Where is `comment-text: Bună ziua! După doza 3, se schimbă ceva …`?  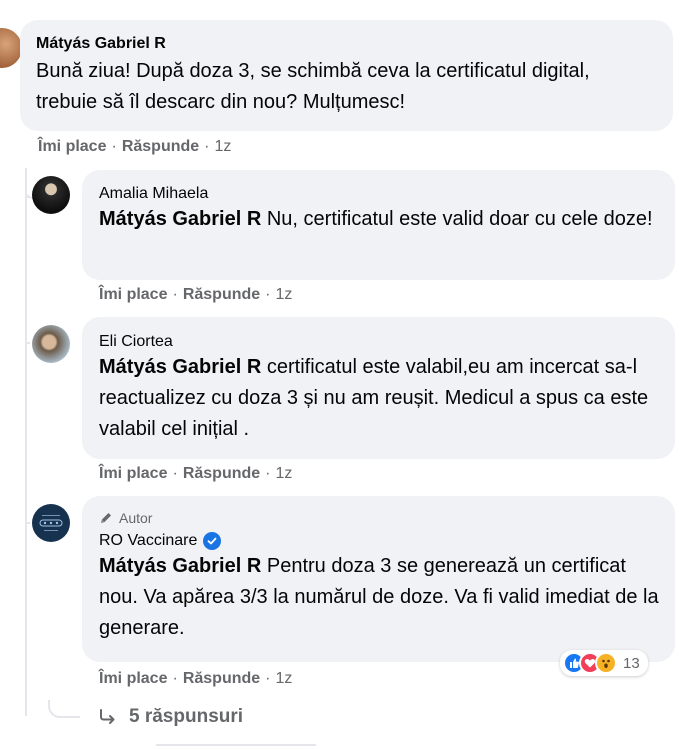 comment-text: Bună ziua! După doza 3, se schimbă ceva … is located at coordinates (313, 86).